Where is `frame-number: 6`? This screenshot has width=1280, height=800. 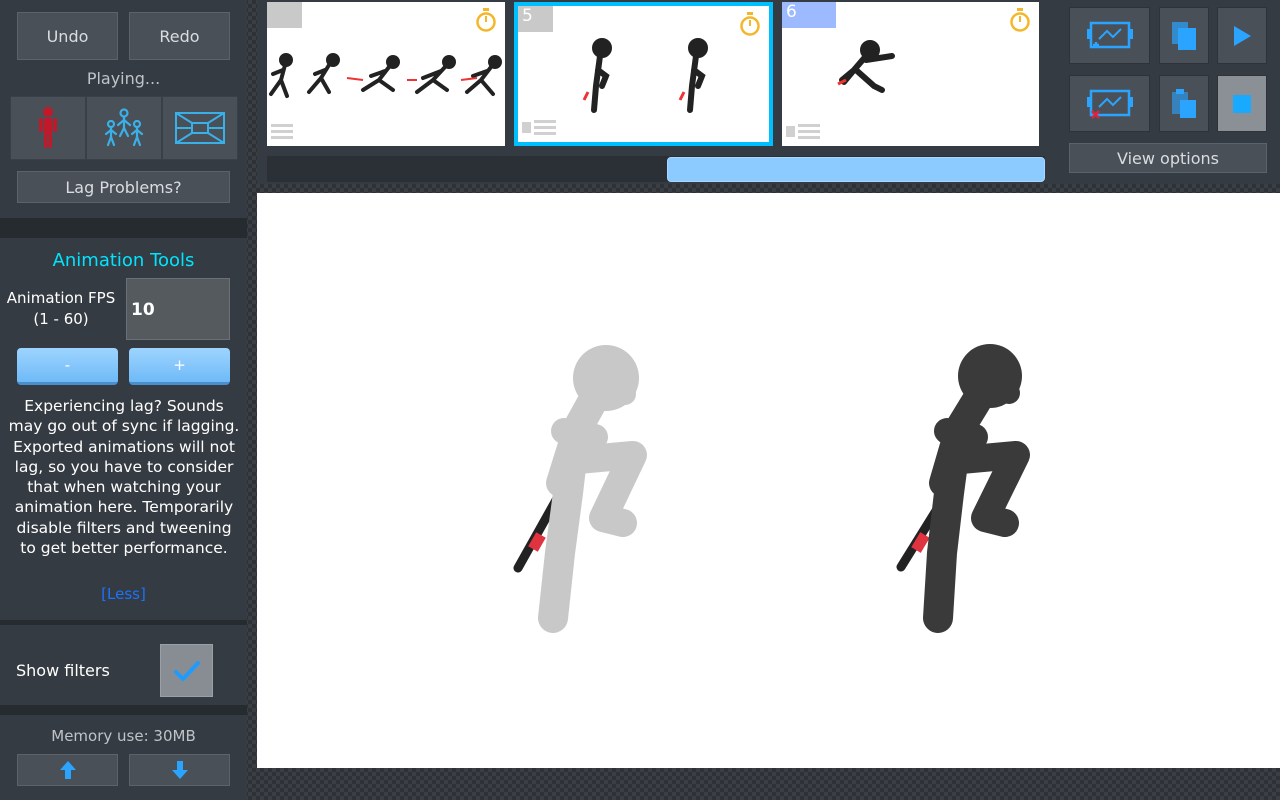
frame-number: 6 is located at coordinates (809, 15).